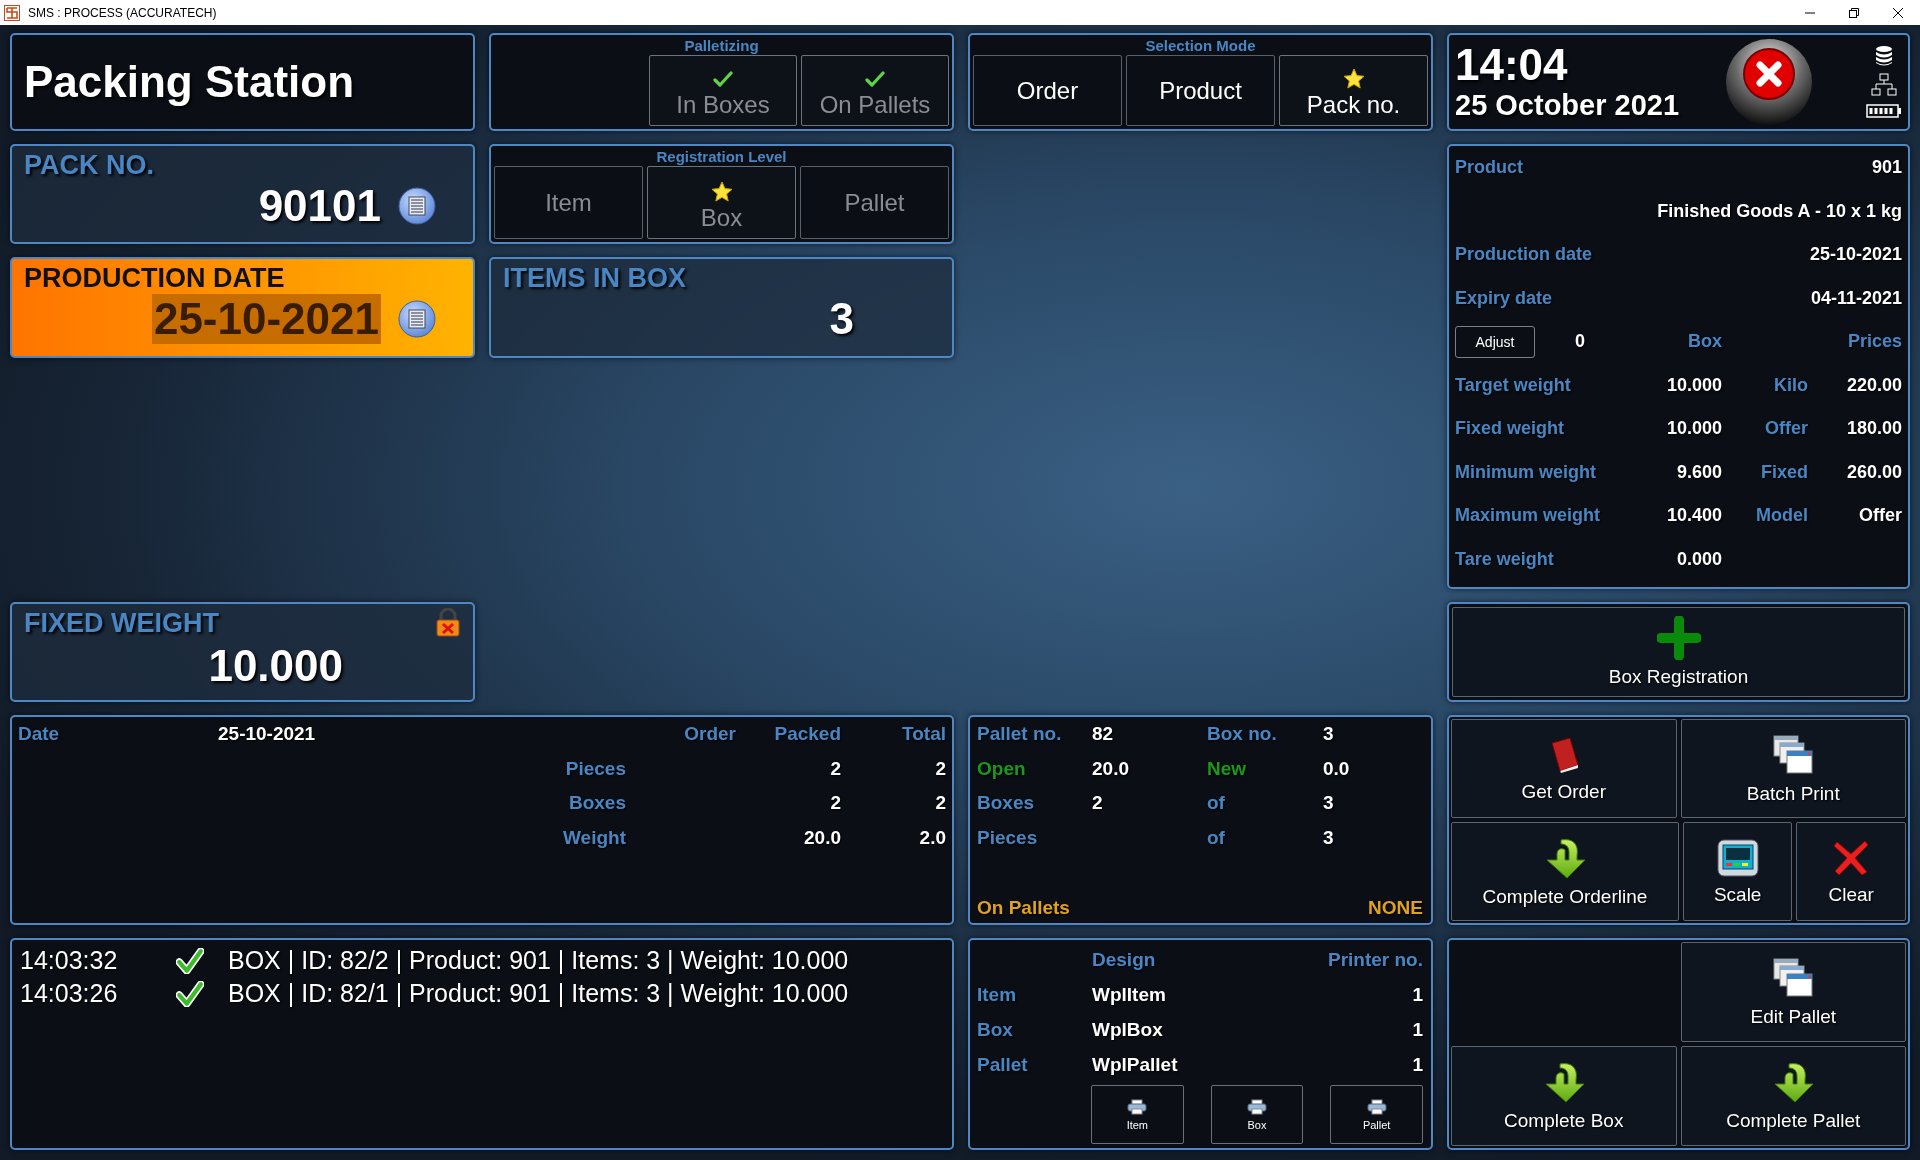 The width and height of the screenshot is (1920, 1160). What do you see at coordinates (275, 666) in the screenshot?
I see `fixed-weight-value: 10.000` at bounding box center [275, 666].